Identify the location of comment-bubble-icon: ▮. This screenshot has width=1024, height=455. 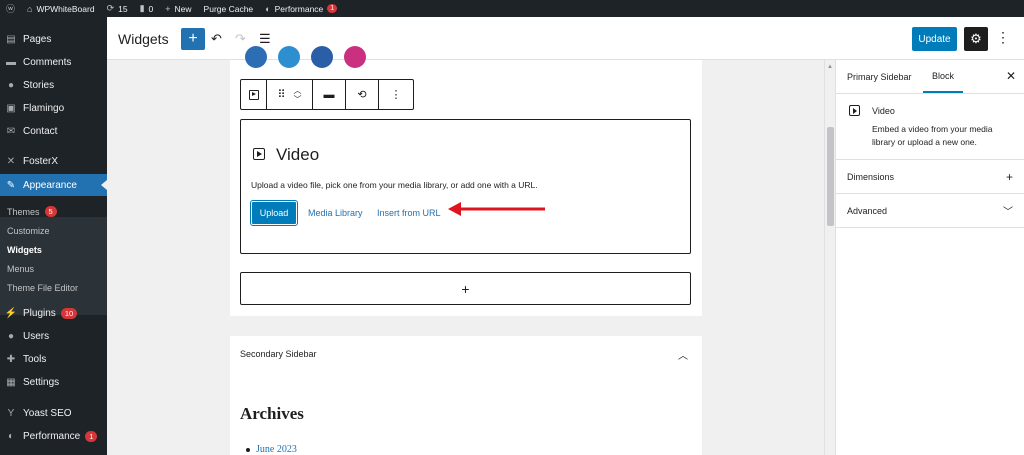
(142, 8).